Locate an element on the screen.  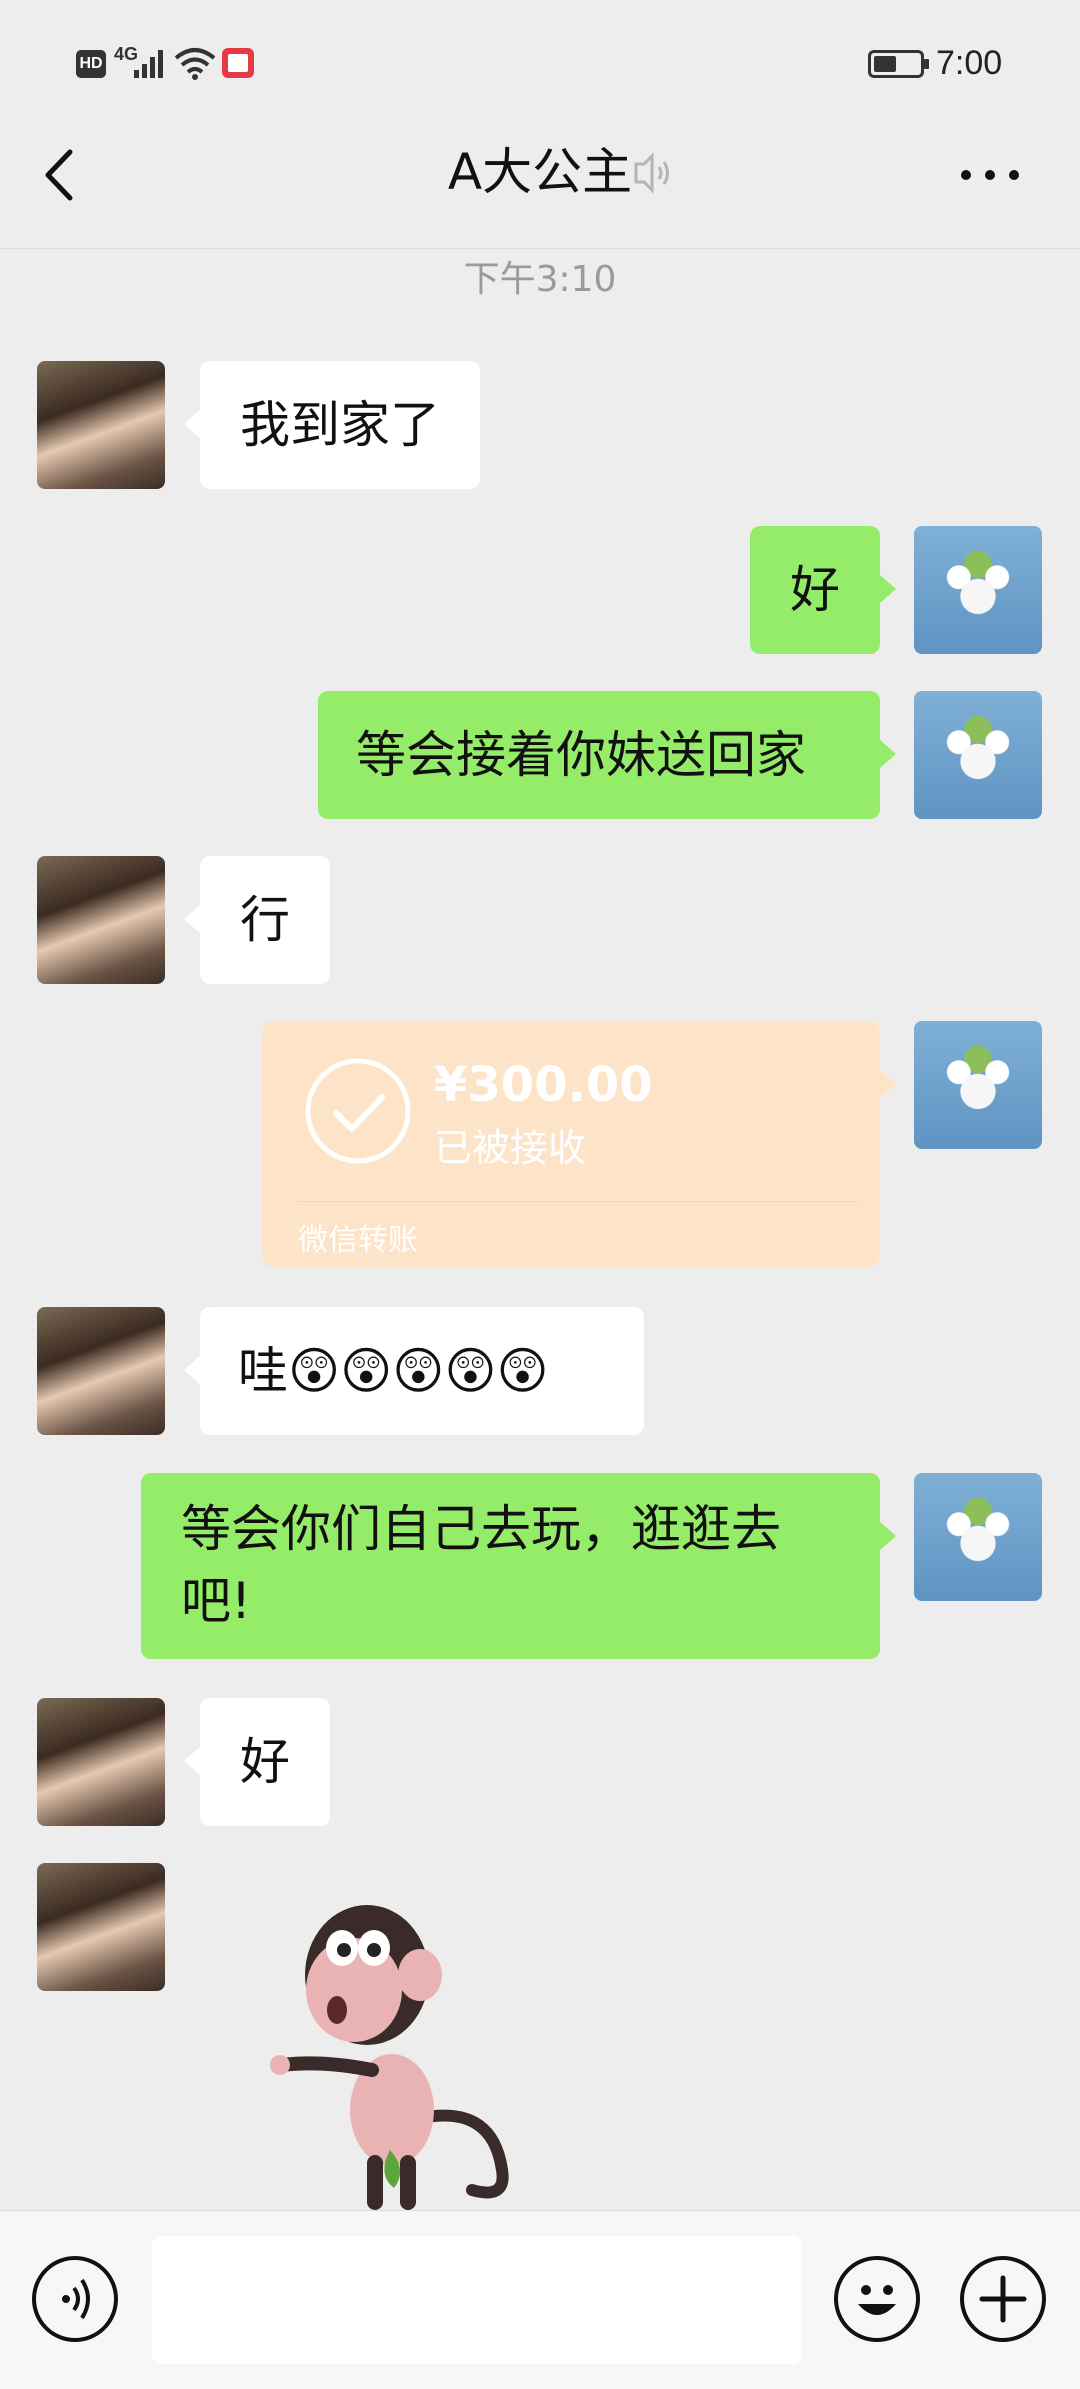
message-bubble-incoming: 我到家了 is located at coordinates (340, 425).